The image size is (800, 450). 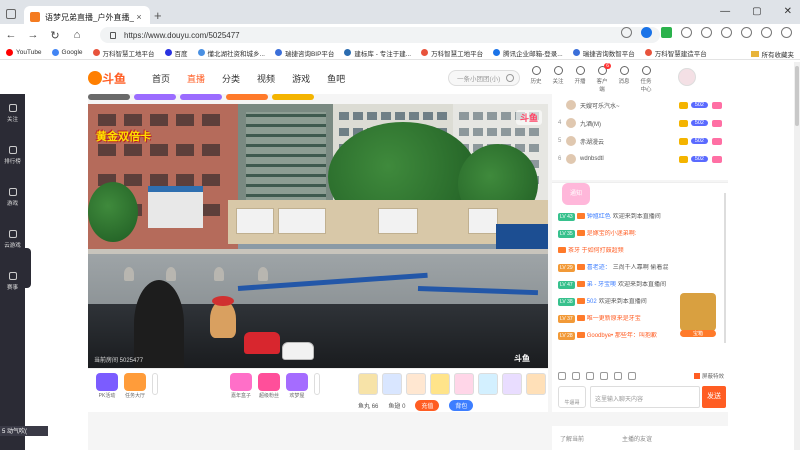 What do you see at coordinates (726, 32) in the screenshot?
I see `favorites-icon` at bounding box center [726, 32].